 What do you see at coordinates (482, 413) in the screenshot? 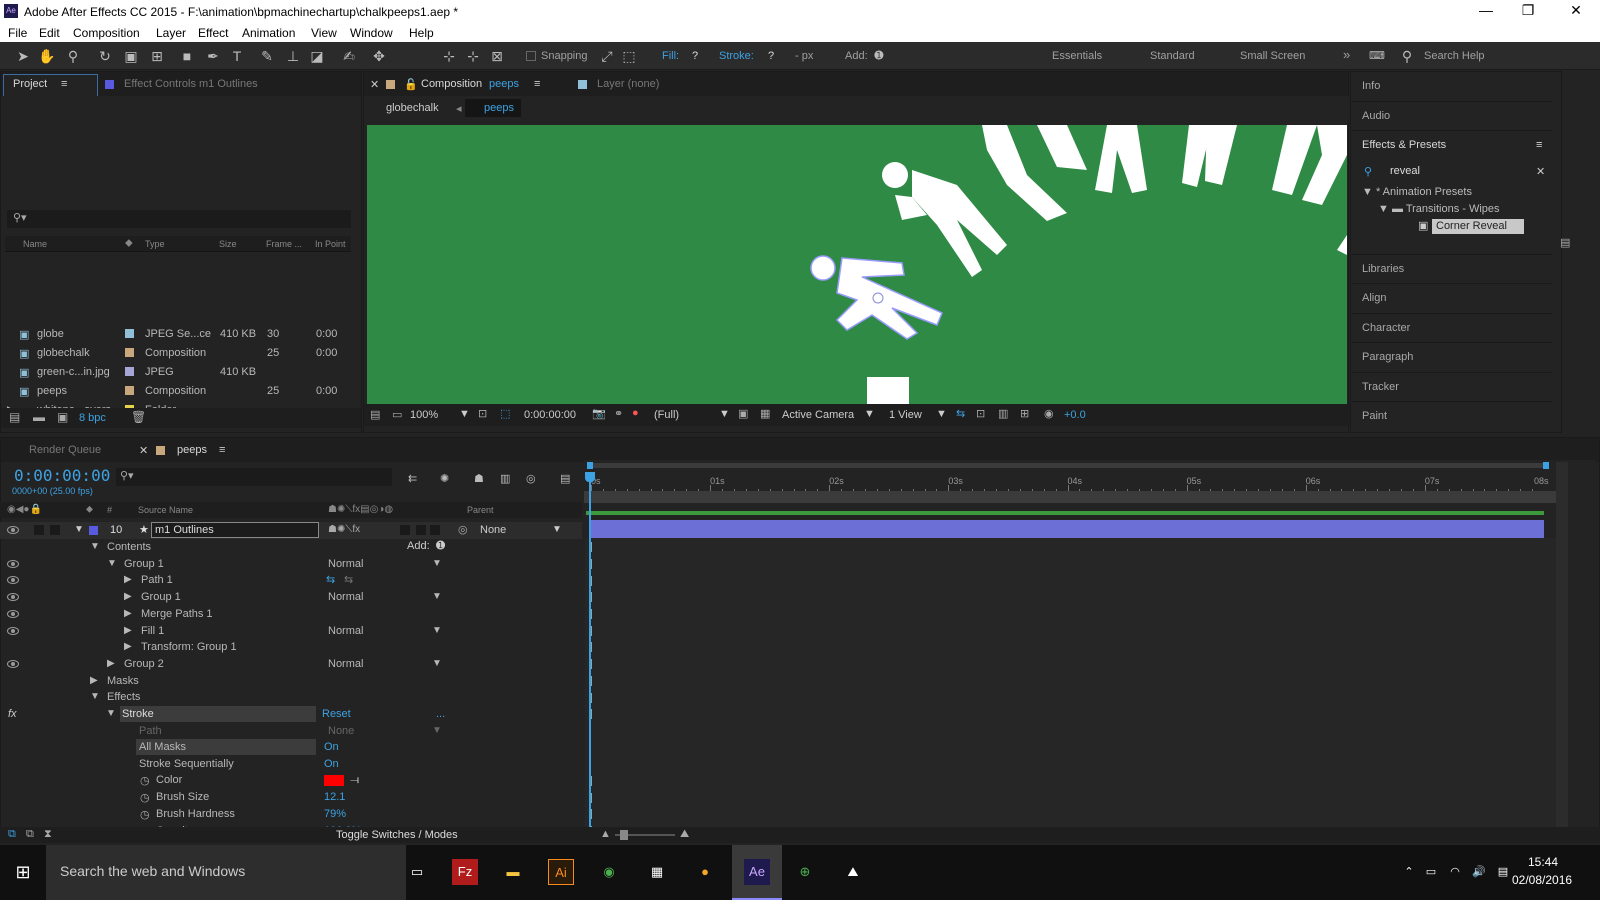
I see `fit-icon: ⊡` at bounding box center [482, 413].